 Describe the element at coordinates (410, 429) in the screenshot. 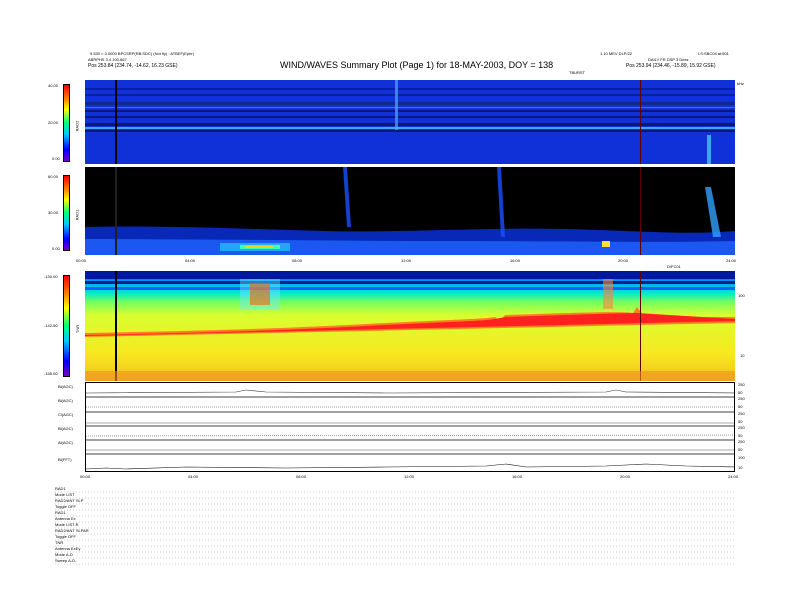

I see `waveform-svg` at that location.